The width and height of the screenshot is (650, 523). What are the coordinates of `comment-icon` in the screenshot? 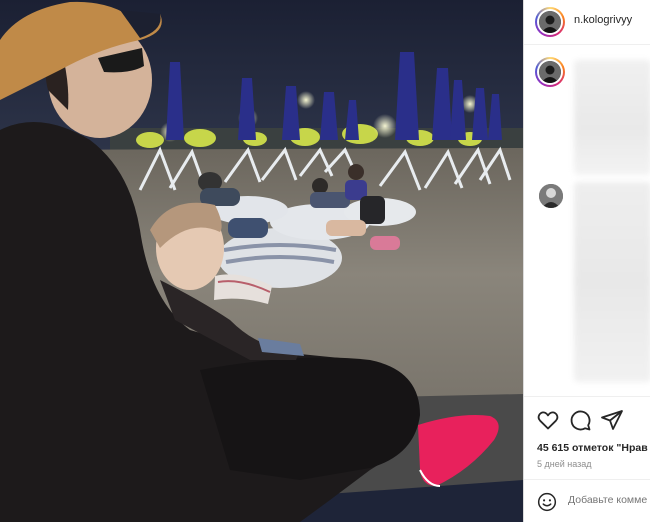 It's located at (580, 420).